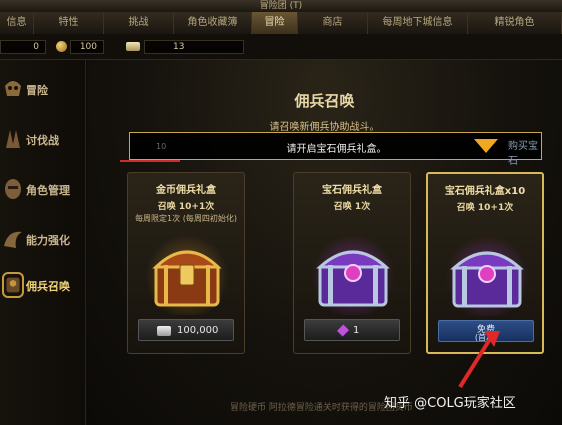 This screenshot has height=425, width=562. Describe the element at coordinates (194, 47) in the screenshot. I see `currency-bars-value: 13` at that location.